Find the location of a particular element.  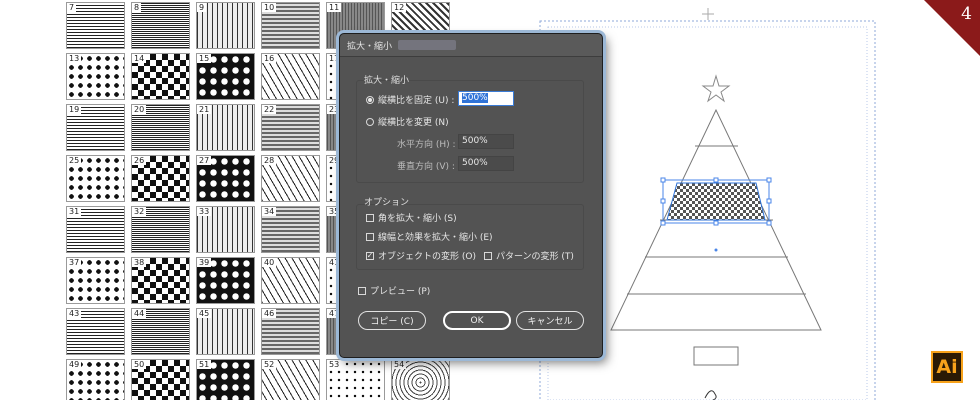

script-text-fragment is located at coordinates (710, 395).